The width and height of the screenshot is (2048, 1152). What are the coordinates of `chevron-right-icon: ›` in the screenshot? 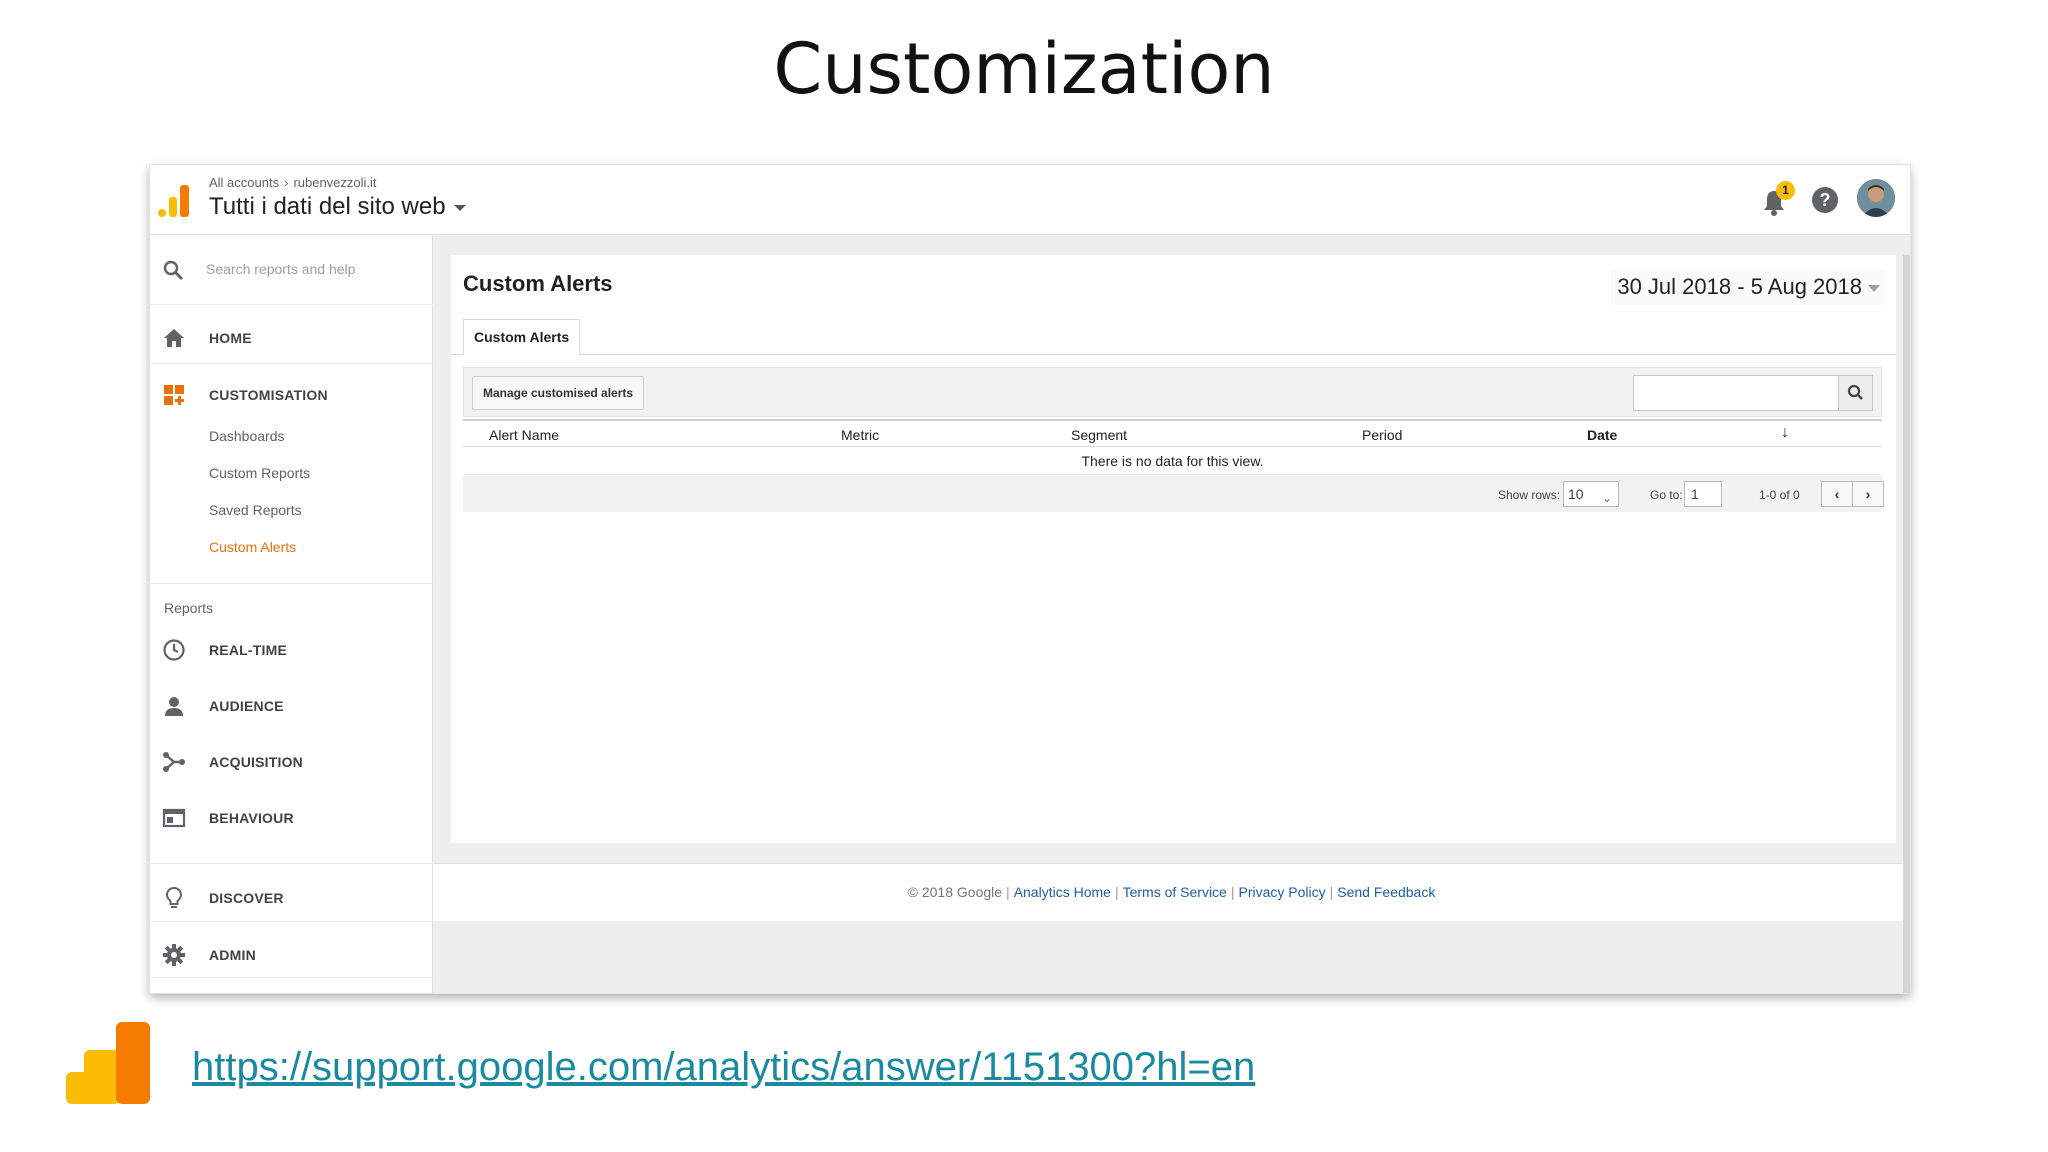 It's located at (286, 182).